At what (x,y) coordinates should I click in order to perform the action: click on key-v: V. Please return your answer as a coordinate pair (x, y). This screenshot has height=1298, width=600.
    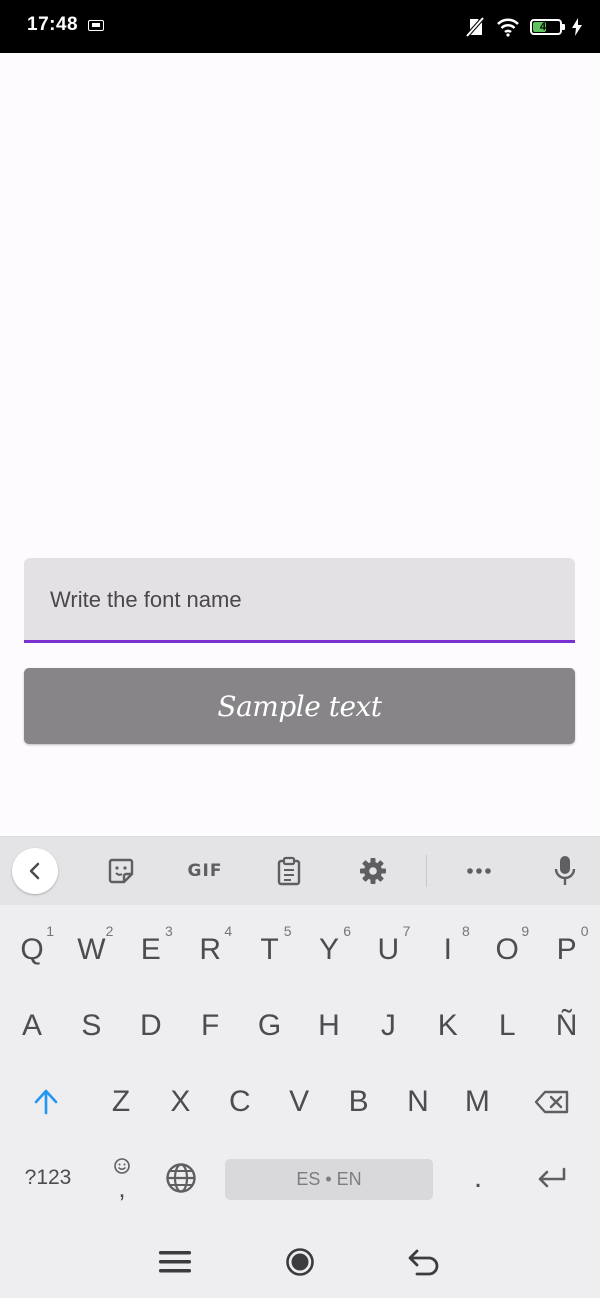
    Looking at the image, I should click on (299, 1102).